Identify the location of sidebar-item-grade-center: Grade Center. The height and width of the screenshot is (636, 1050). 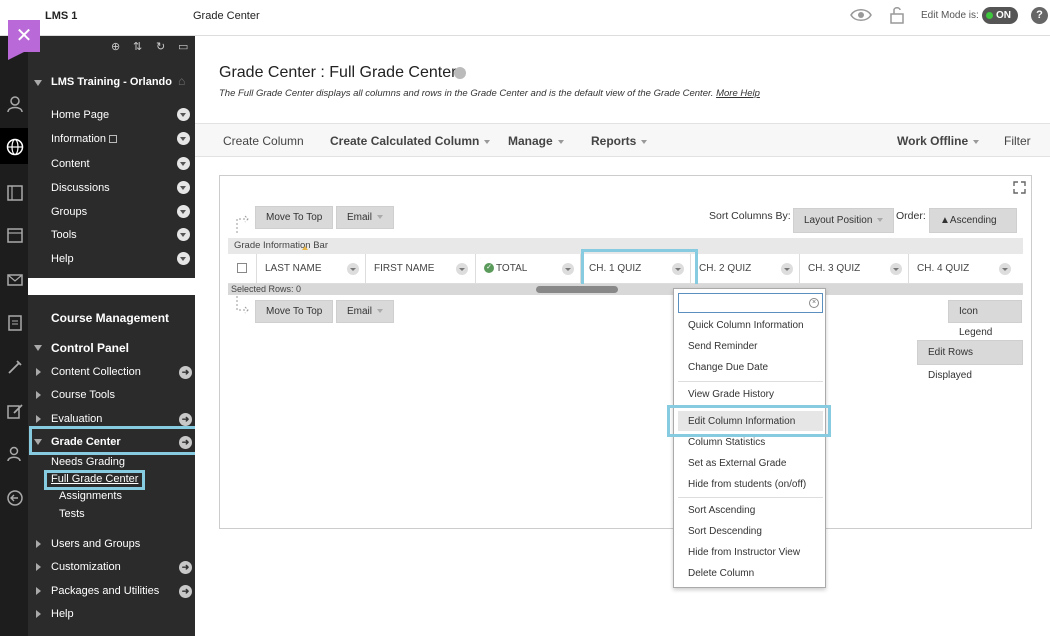
(86, 442).